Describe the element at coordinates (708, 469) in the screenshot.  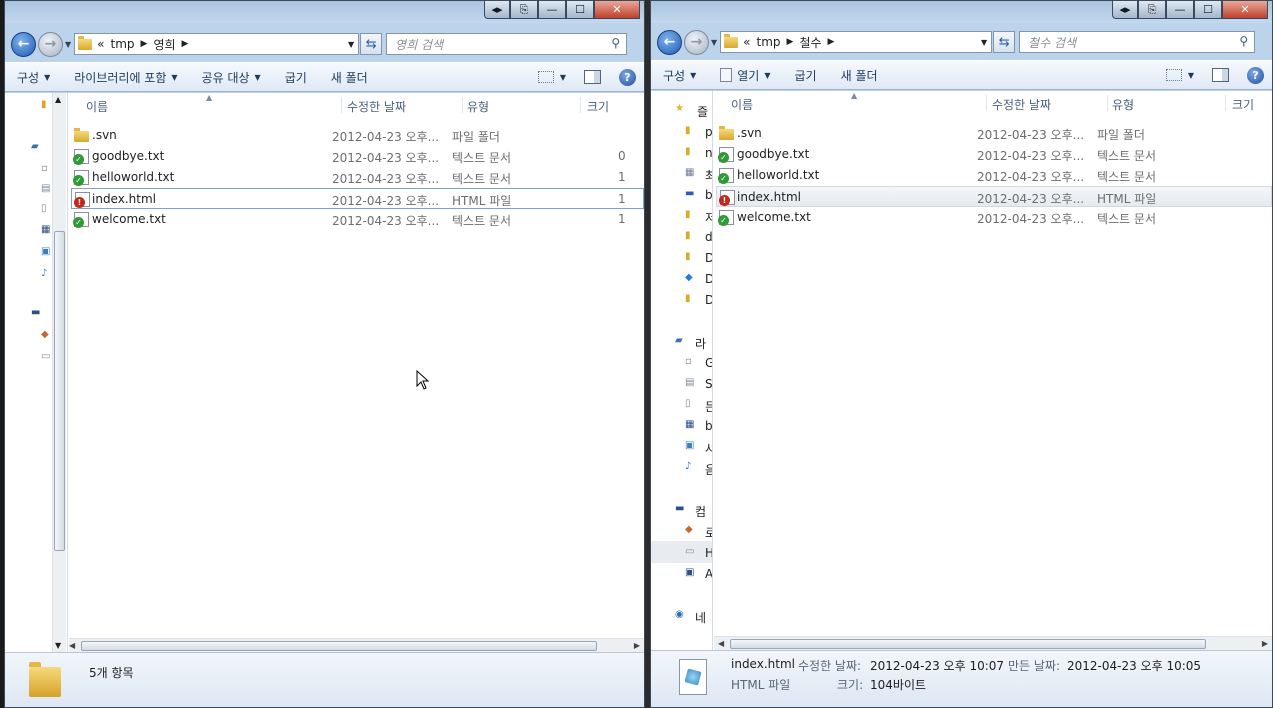
I see `nav-item: 음` at that location.